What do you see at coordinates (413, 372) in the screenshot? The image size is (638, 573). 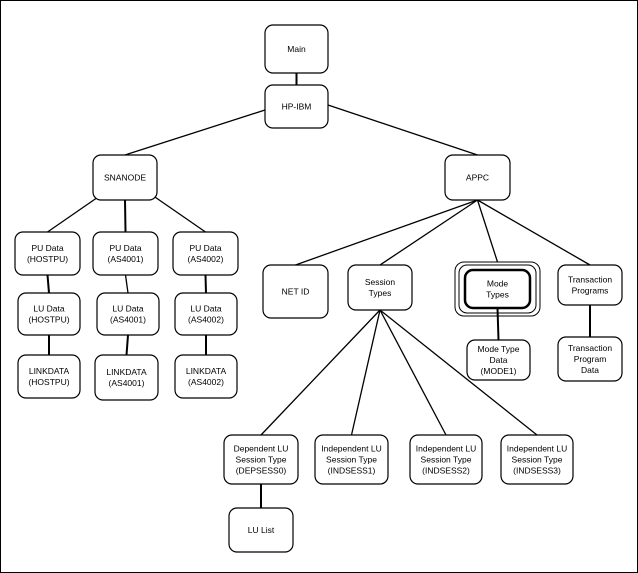 I see `edge-session-ind2` at bounding box center [413, 372].